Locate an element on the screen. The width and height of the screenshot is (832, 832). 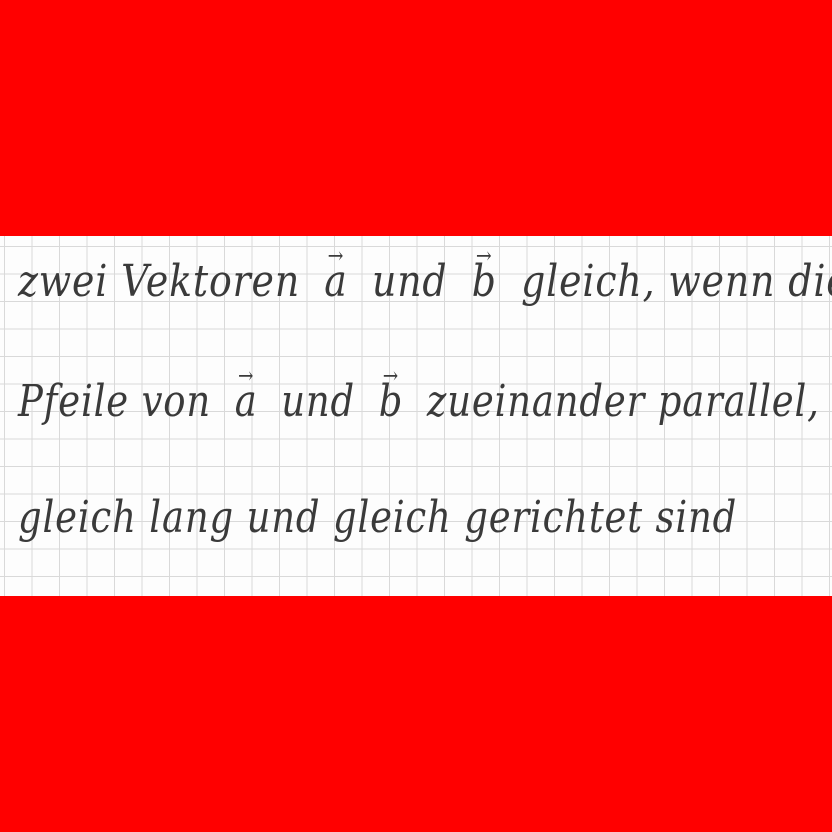
line-1-text-middle: und is located at coordinates (409, 281).